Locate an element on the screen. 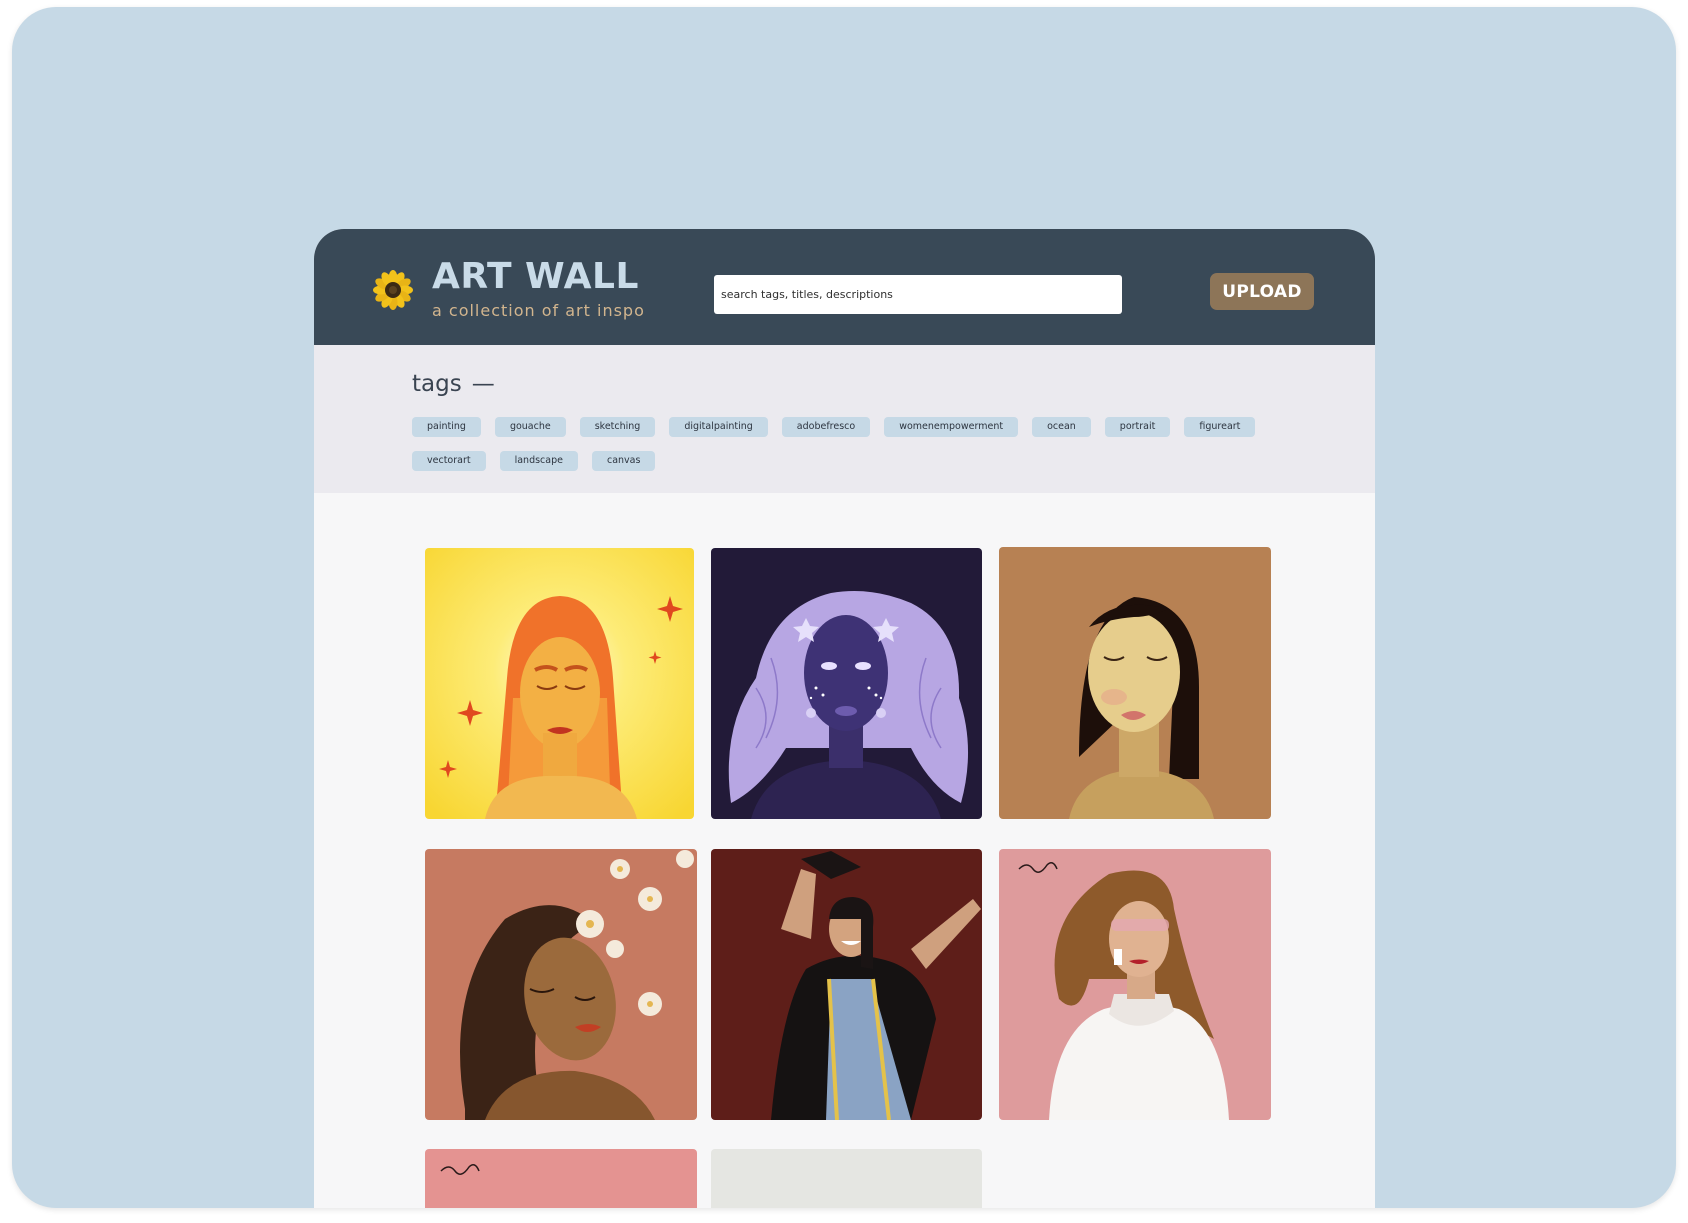 Image resolution: width=1688 pixels, height=1223 pixels. white-sweater-portrait-artwork is located at coordinates (1135, 984).